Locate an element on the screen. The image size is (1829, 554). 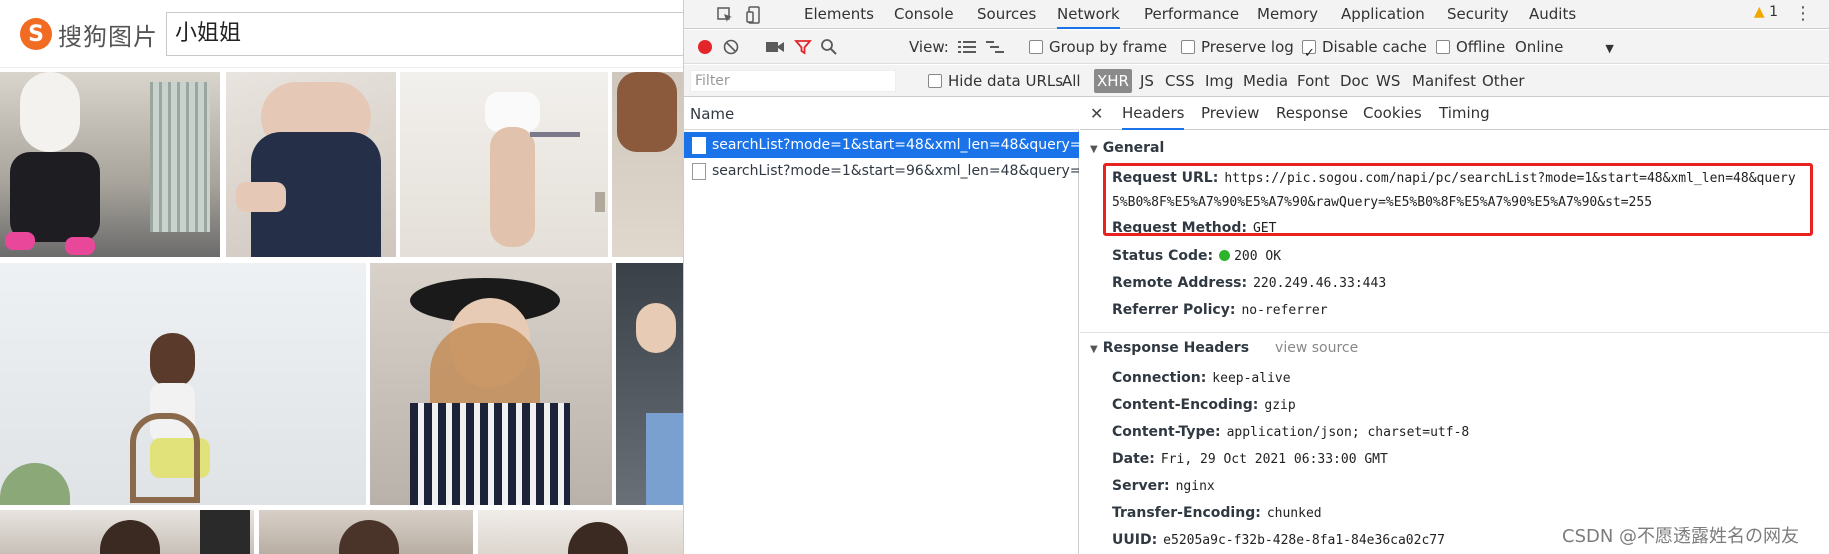
name-column-header: Name is located at coordinates (881, 114).